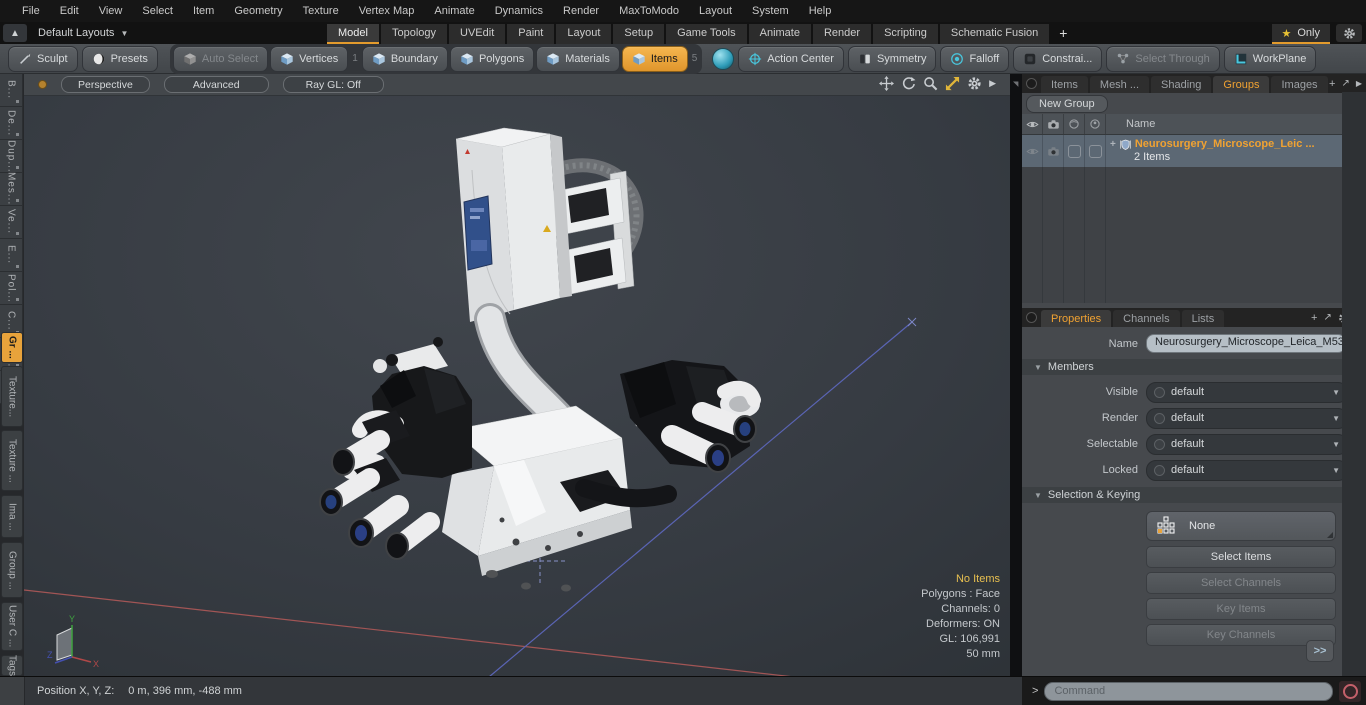  Describe the element at coordinates (975, 58) in the screenshot. I see `falloff-button: Falloff` at that location.